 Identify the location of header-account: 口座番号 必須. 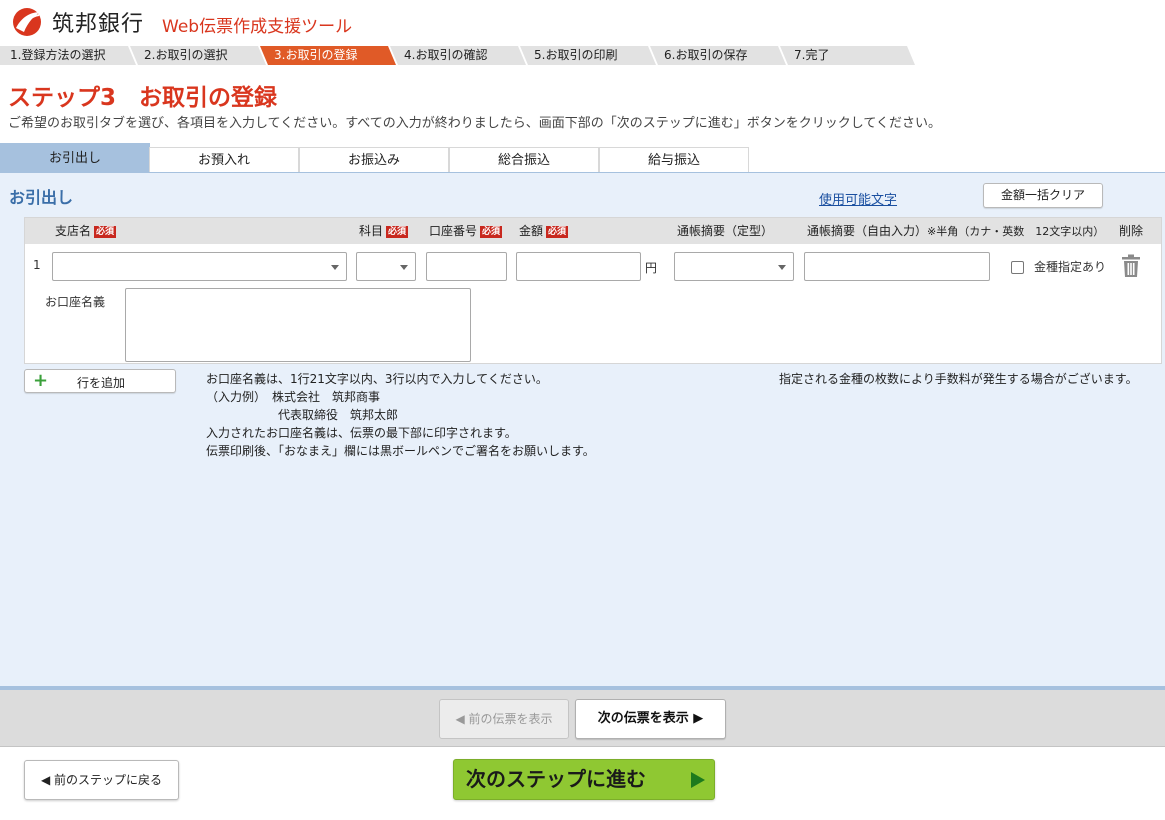
(466, 231).